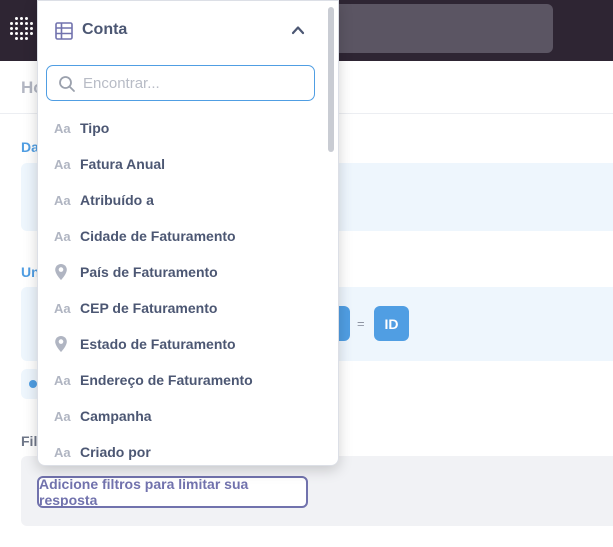  I want to click on filter-section-label: Fil, so click(29, 441).